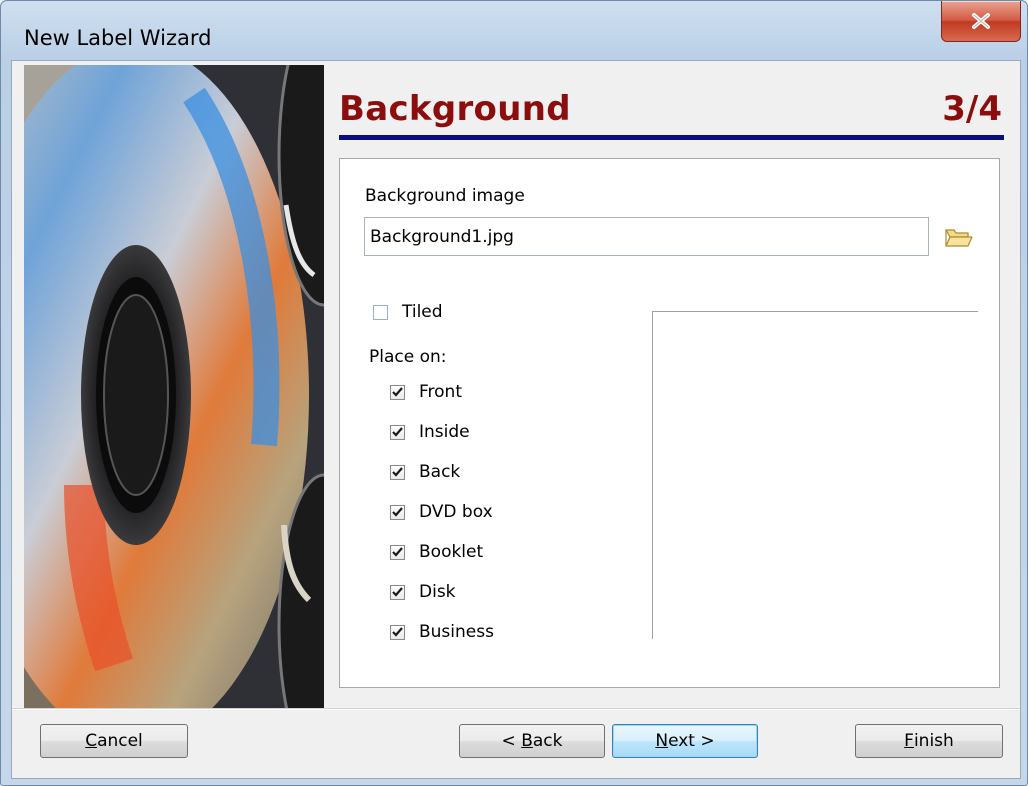 Image resolution: width=1028 pixels, height=786 pixels. Describe the element at coordinates (527, 741) in the screenshot. I see `back-button-accel: B` at that location.